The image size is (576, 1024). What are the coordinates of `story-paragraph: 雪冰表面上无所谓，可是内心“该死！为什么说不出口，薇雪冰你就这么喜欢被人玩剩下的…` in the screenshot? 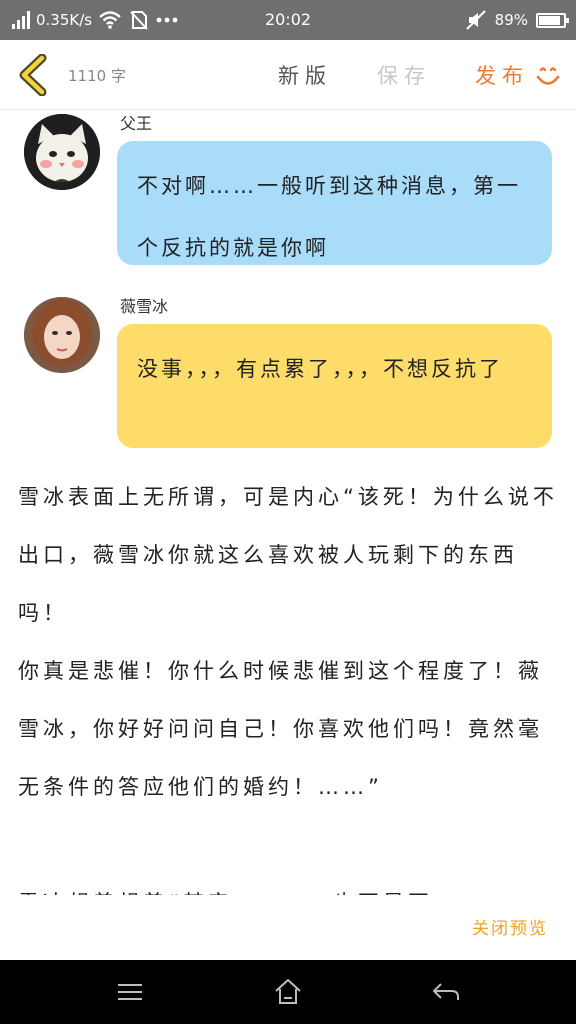 It's located at (288, 555).